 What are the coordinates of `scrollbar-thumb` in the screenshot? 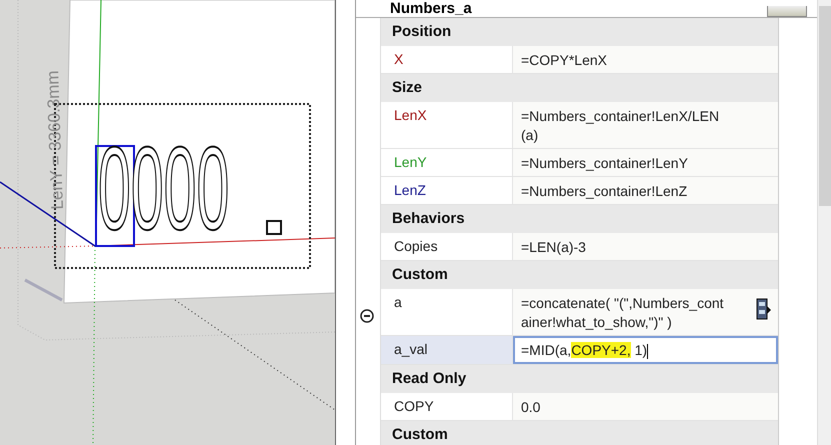 It's located at (825, 106).